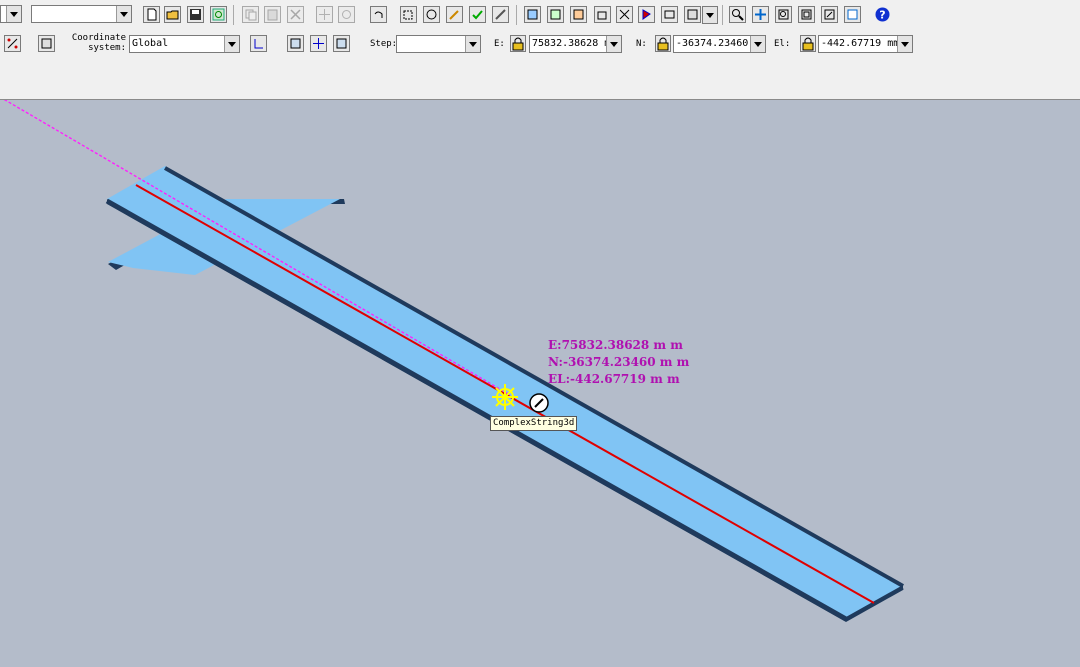  I want to click on e-coordinate-value: 75832.38628 m, so click(571, 43).